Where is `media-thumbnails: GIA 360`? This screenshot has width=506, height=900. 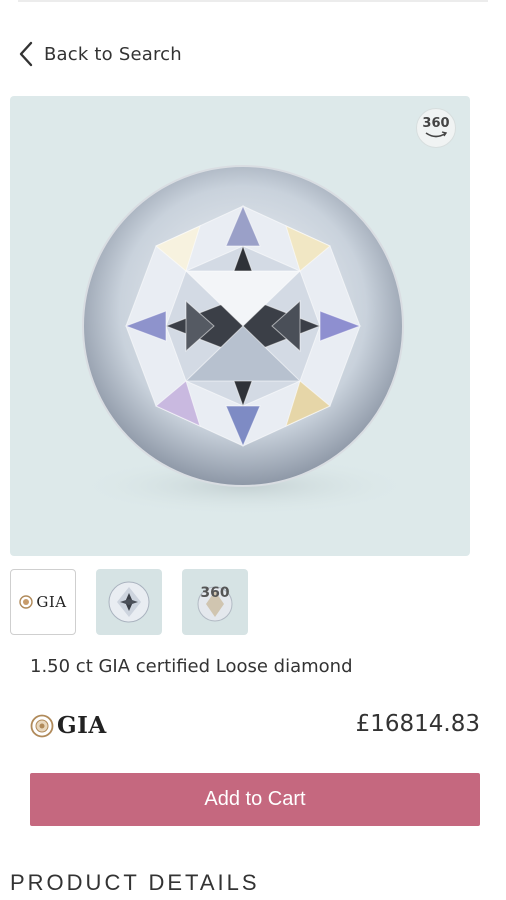
media-thumbnails: GIA 360 is located at coordinates (129, 602).